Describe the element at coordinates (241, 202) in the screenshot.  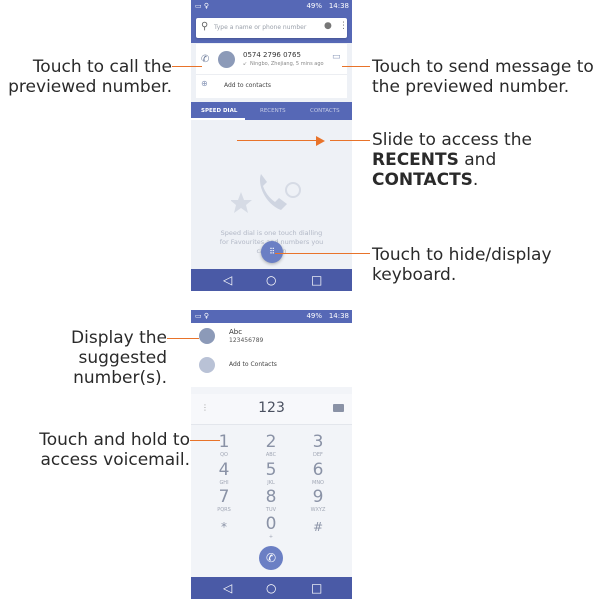
I see `star-icon` at that location.